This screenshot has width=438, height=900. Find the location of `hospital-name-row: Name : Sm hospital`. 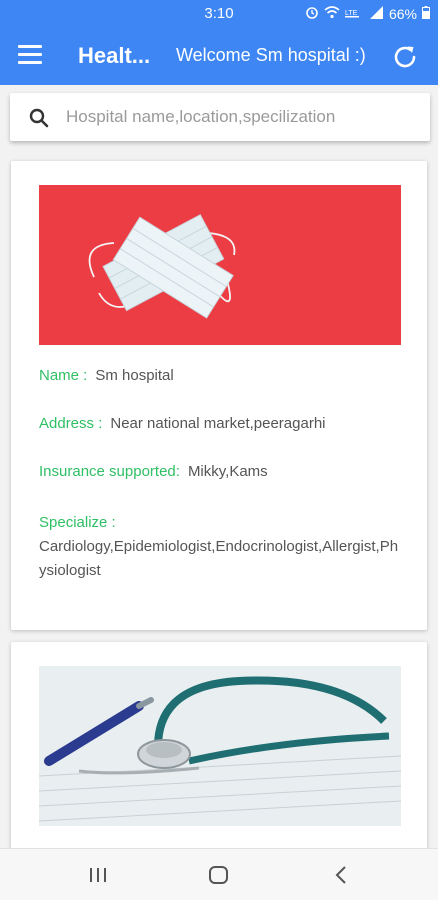

hospital-name-row: Name : Sm hospital is located at coordinates (106, 375).